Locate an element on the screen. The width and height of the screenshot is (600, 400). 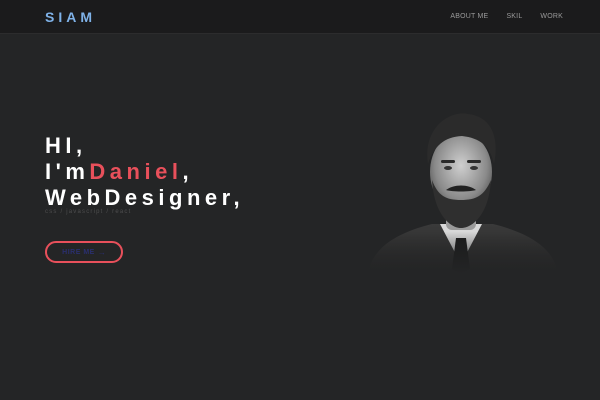
hero-name-highlight: Daniel is located at coordinates (136, 171).